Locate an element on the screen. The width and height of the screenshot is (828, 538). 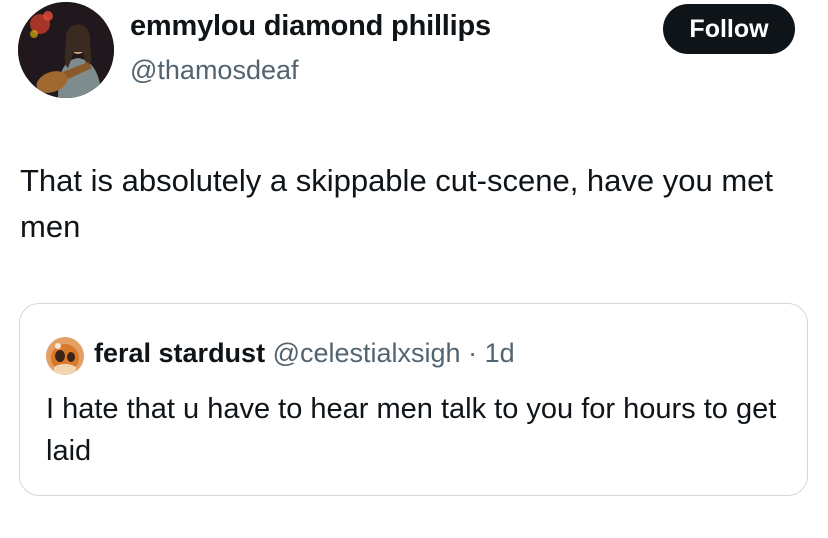
author-handle: @thamosdeaf is located at coordinates (214, 70).